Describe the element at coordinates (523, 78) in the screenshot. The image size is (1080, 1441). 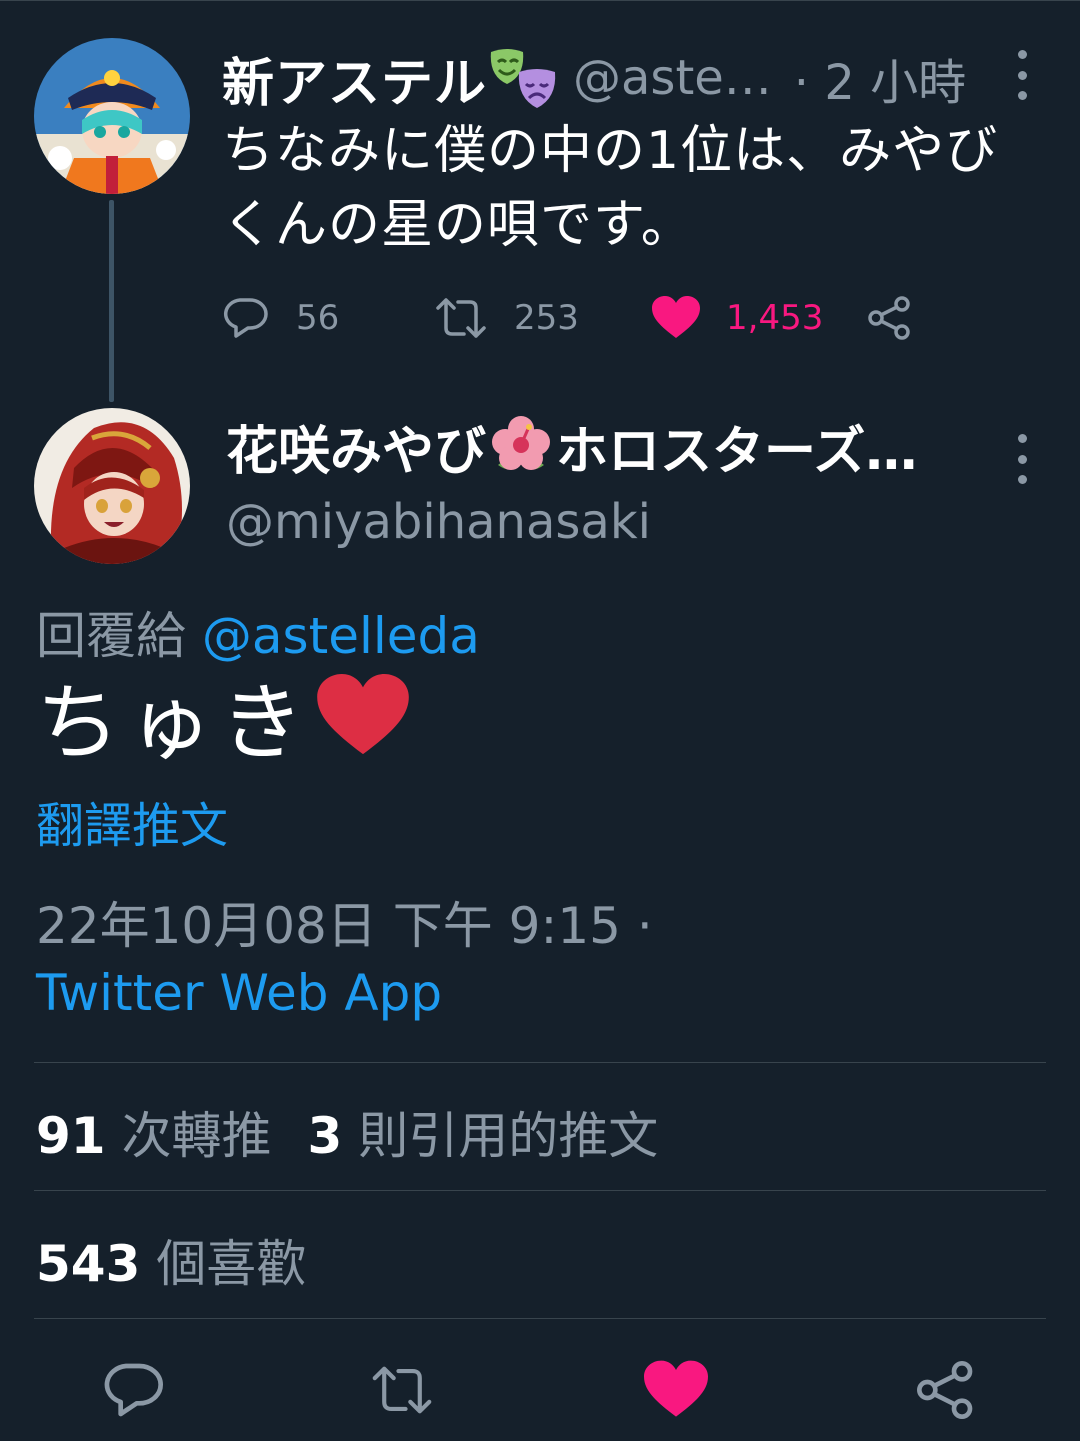
I see `theater-masks-emoji-icon` at that location.